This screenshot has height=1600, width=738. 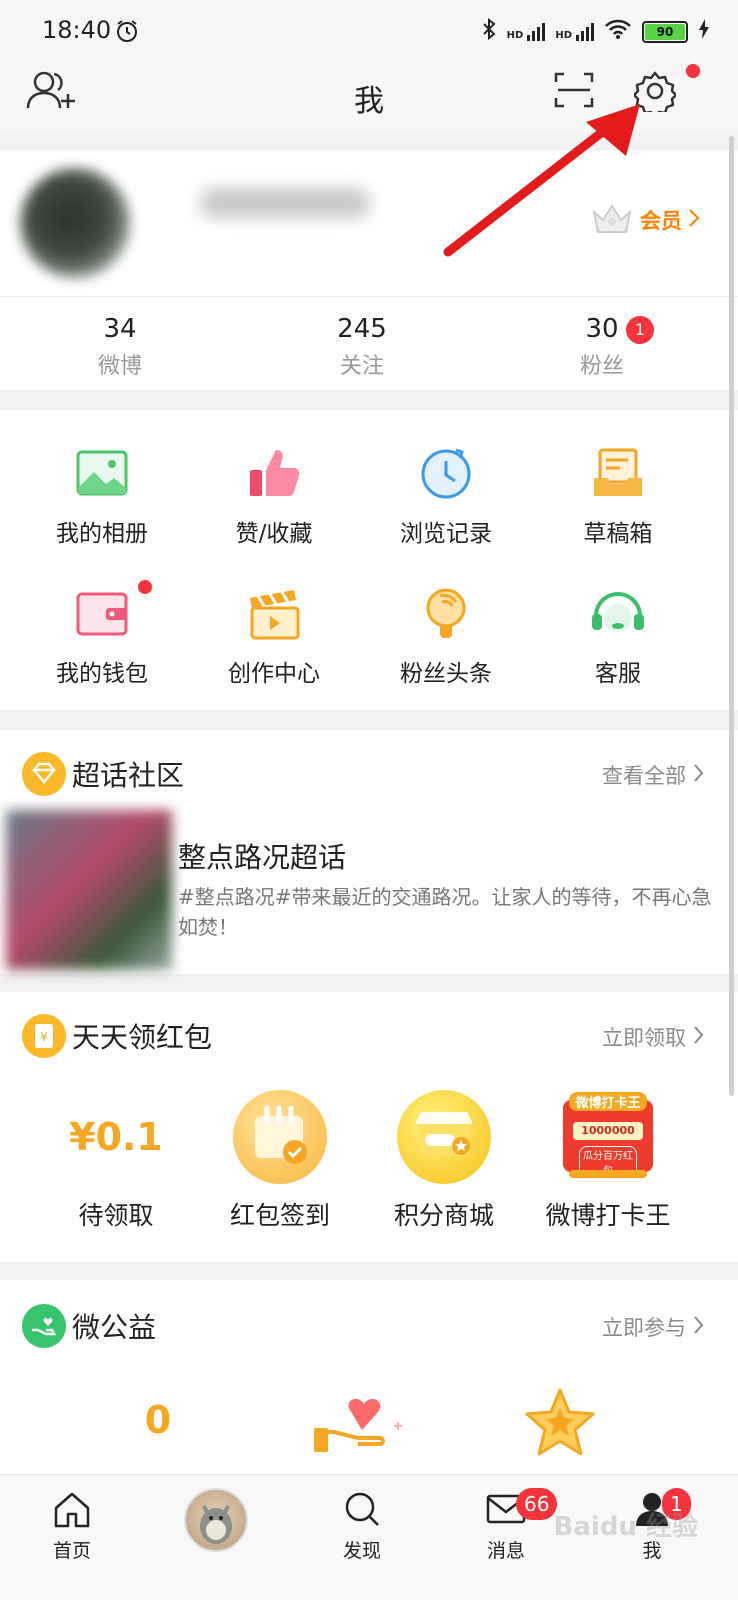 What do you see at coordinates (625, 1527) in the screenshot?
I see `baidu-watermark: Baidu 经验` at bounding box center [625, 1527].